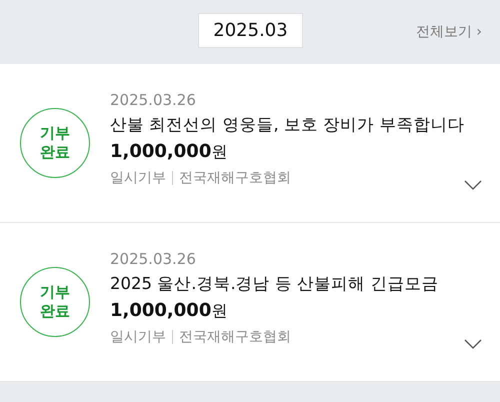 This screenshot has height=402, width=500. What do you see at coordinates (250, 30) in the screenshot?
I see `month-label: 2025.03` at bounding box center [250, 30].